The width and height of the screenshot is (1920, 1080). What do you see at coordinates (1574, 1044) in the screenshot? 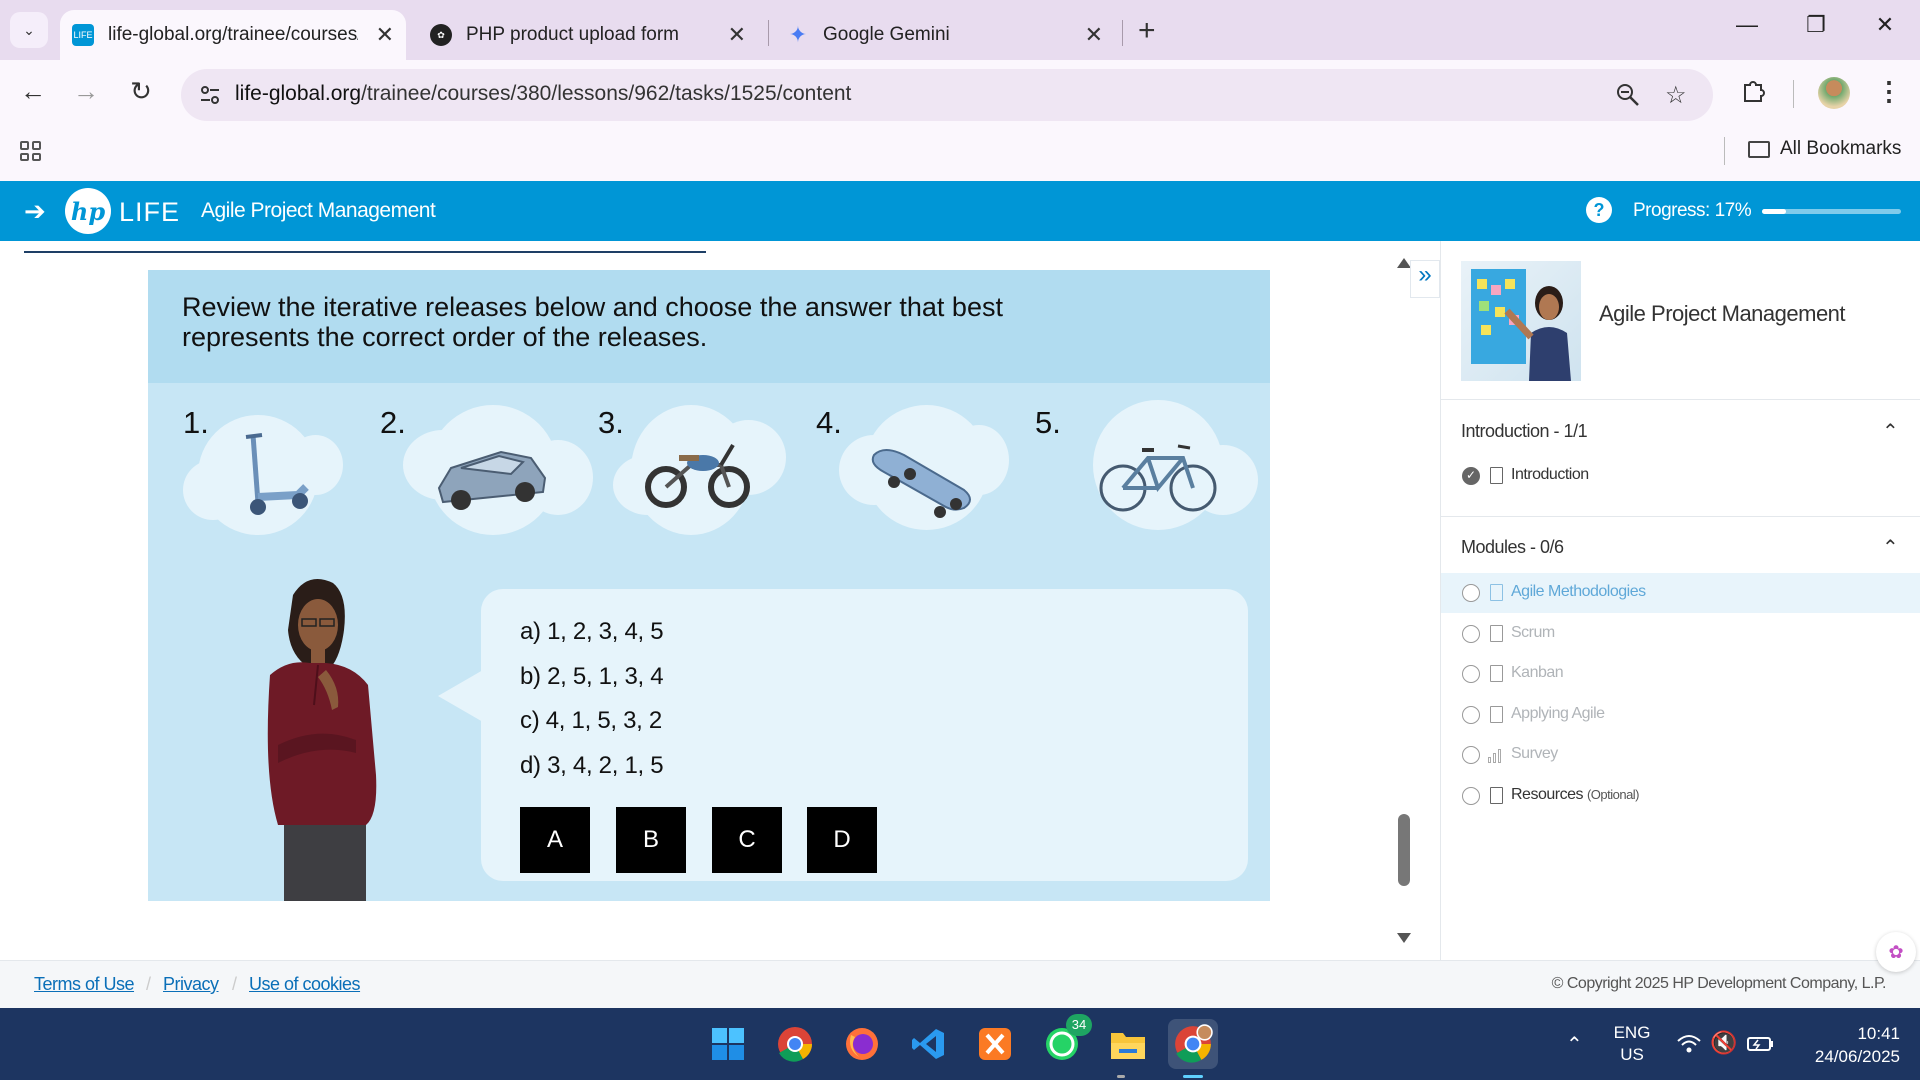
I see `show-hidden-icons-icon: ⌃` at bounding box center [1574, 1044].